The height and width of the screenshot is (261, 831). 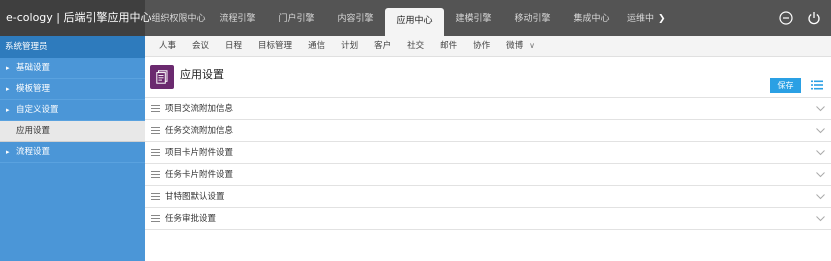 What do you see at coordinates (414, 22) in the screenshot?
I see `main-tab-active: 应用中心` at bounding box center [414, 22].